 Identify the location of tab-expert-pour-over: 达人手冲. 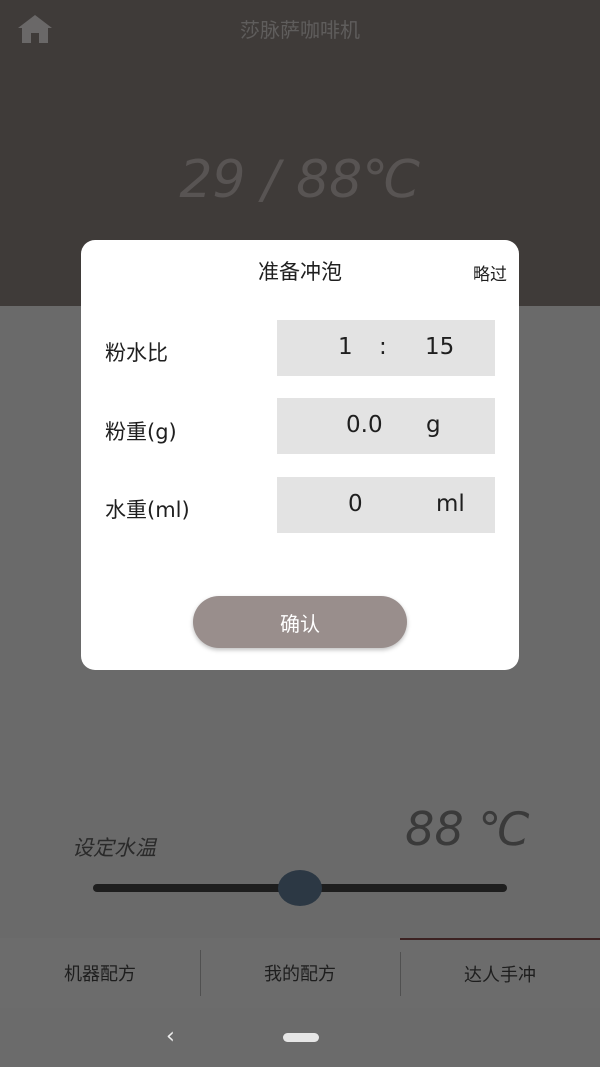
(500, 973).